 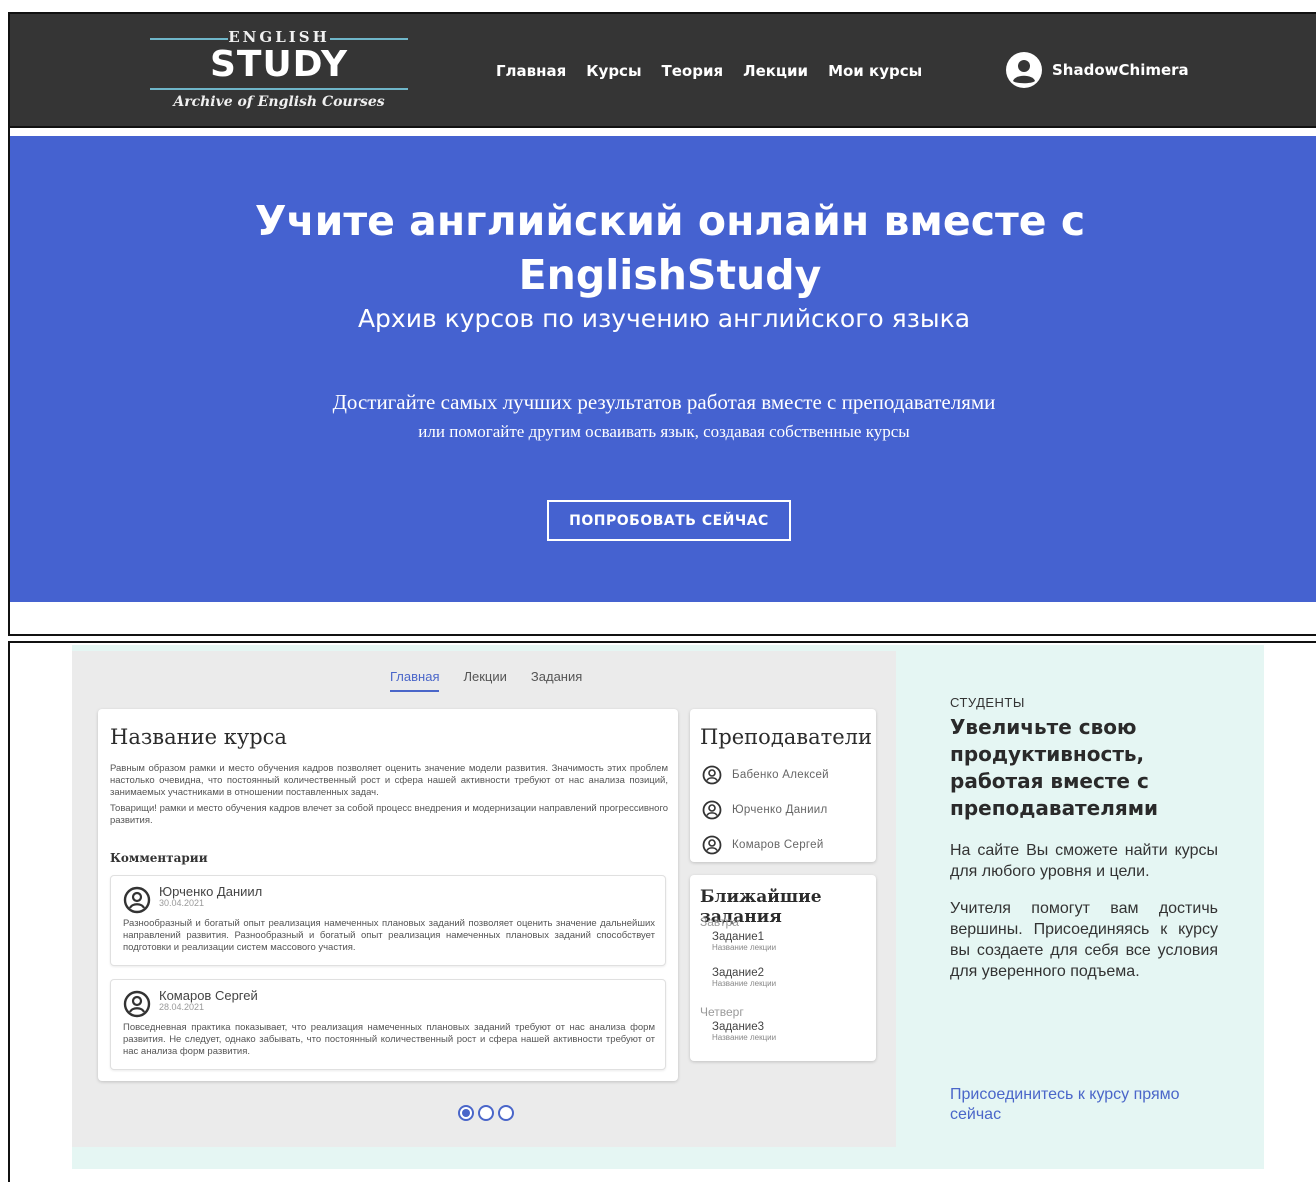 I want to click on teacher-item: Комаров Сергей, so click(x=763, y=845).